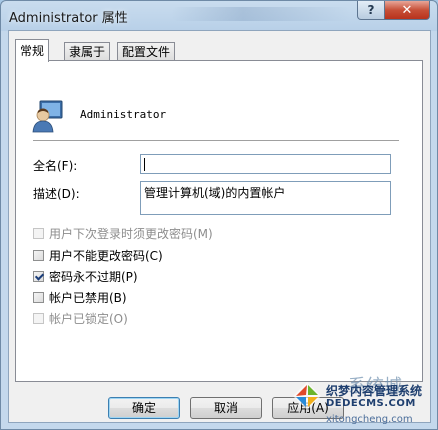 Image resolution: width=438 pixels, height=430 pixels. What do you see at coordinates (371, 403) in the screenshot?
I see `watermark-line2: DEDECMS.COM` at bounding box center [371, 403].